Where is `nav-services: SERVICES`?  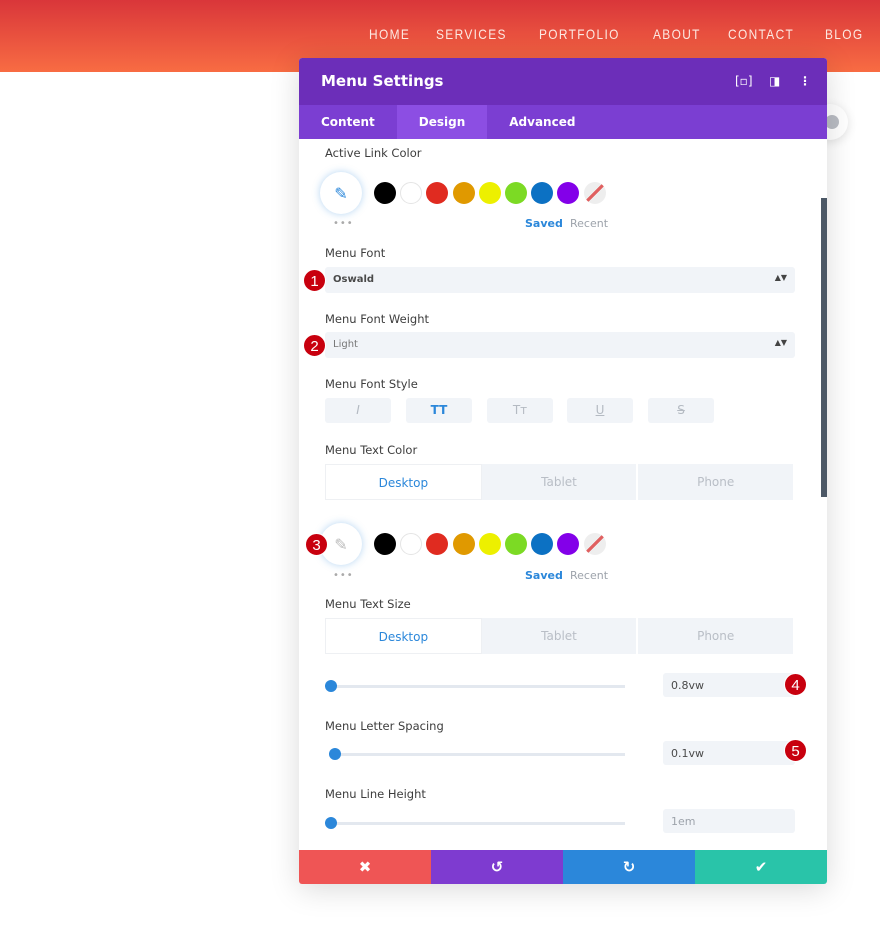 nav-services: SERVICES is located at coordinates (471, 34).